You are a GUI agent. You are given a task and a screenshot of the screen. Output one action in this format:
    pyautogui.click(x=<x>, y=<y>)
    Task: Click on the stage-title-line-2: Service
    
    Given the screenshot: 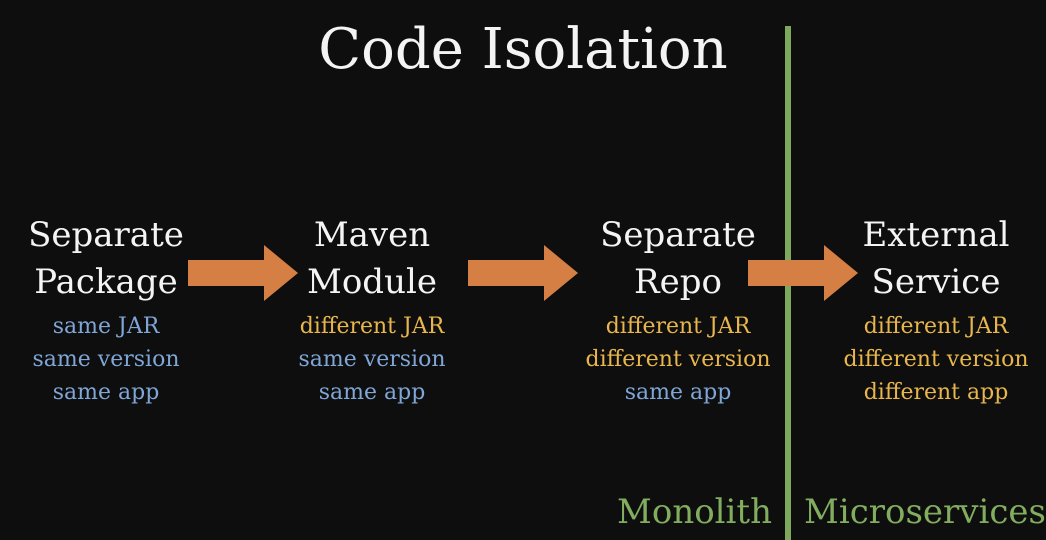 What is the action you would take?
    pyautogui.click(x=936, y=282)
    